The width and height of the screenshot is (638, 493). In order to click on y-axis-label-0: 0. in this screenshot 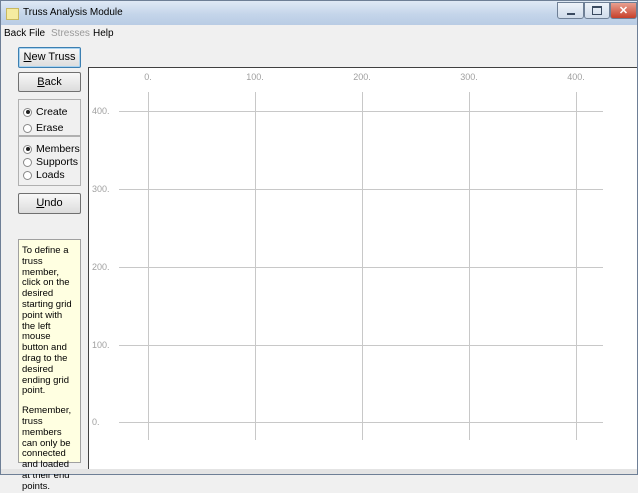, I will do `click(96, 422)`.